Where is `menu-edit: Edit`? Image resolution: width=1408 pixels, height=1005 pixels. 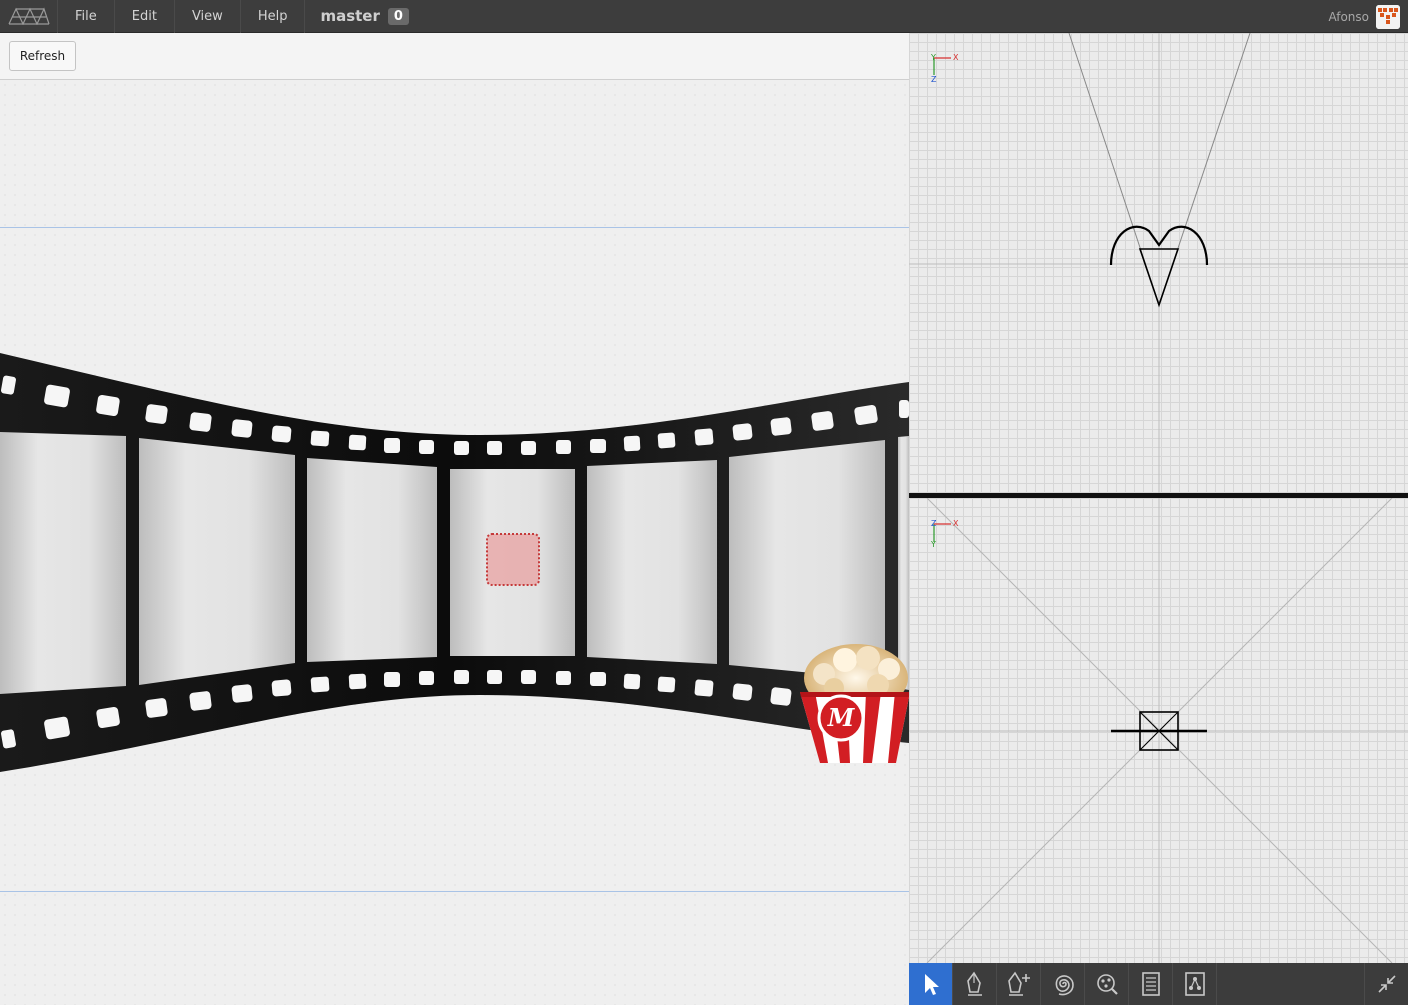
menu-edit: Edit is located at coordinates (145, 16).